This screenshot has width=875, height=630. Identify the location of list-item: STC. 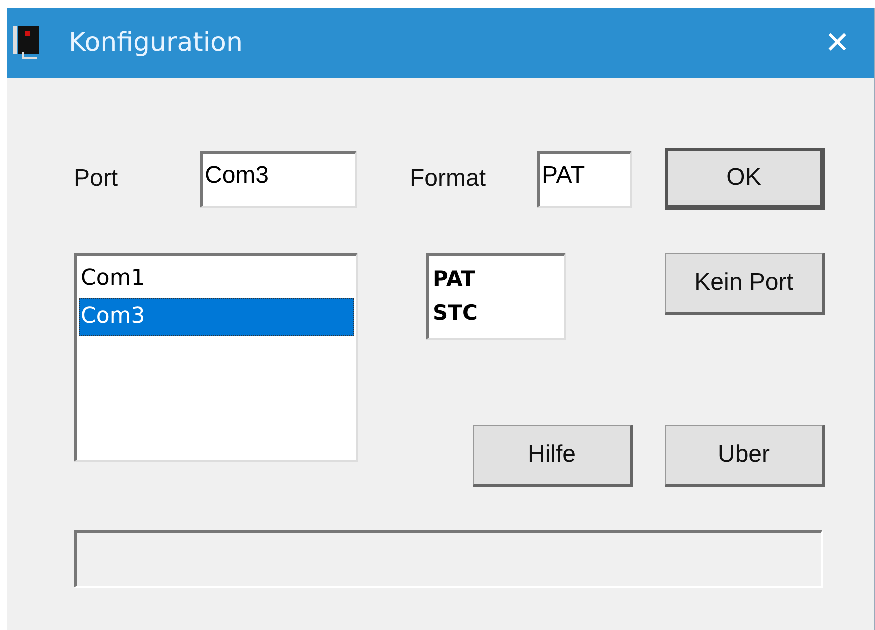
(496, 313).